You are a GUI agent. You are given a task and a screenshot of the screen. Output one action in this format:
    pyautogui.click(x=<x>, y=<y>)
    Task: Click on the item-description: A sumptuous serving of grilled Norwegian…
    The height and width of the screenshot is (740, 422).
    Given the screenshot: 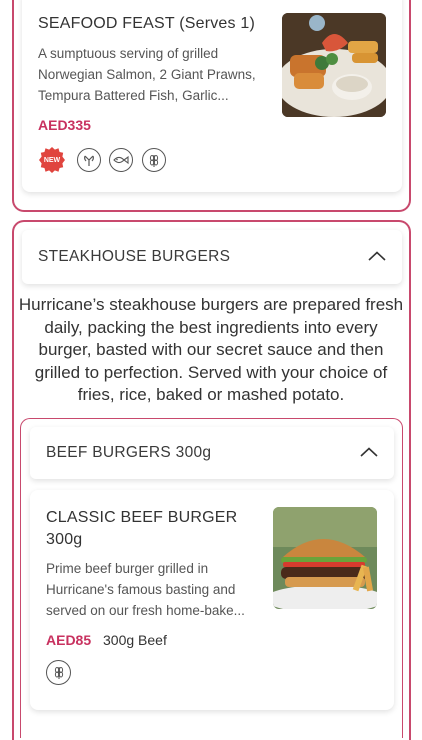 What is the action you would take?
    pyautogui.click(x=147, y=74)
    